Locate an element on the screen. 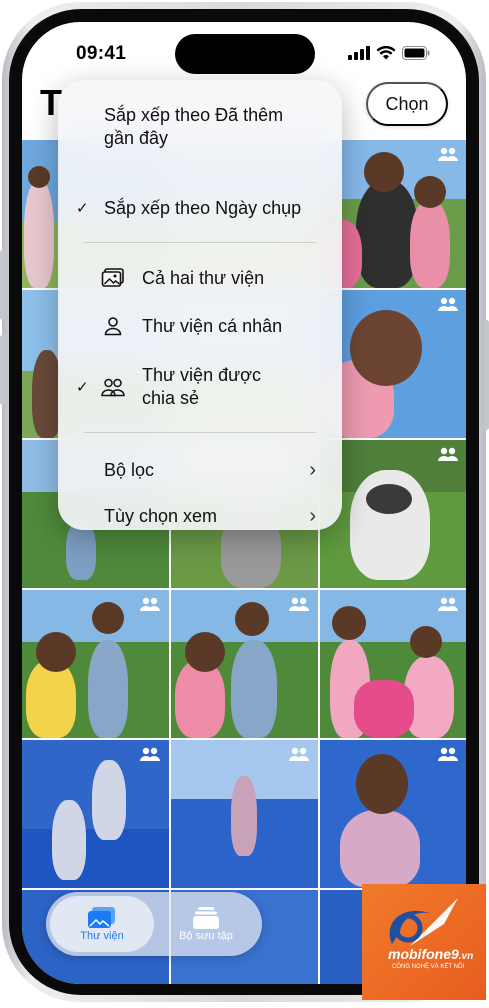 The height and width of the screenshot is (1008, 489). select-button: Chọn is located at coordinates (407, 104).